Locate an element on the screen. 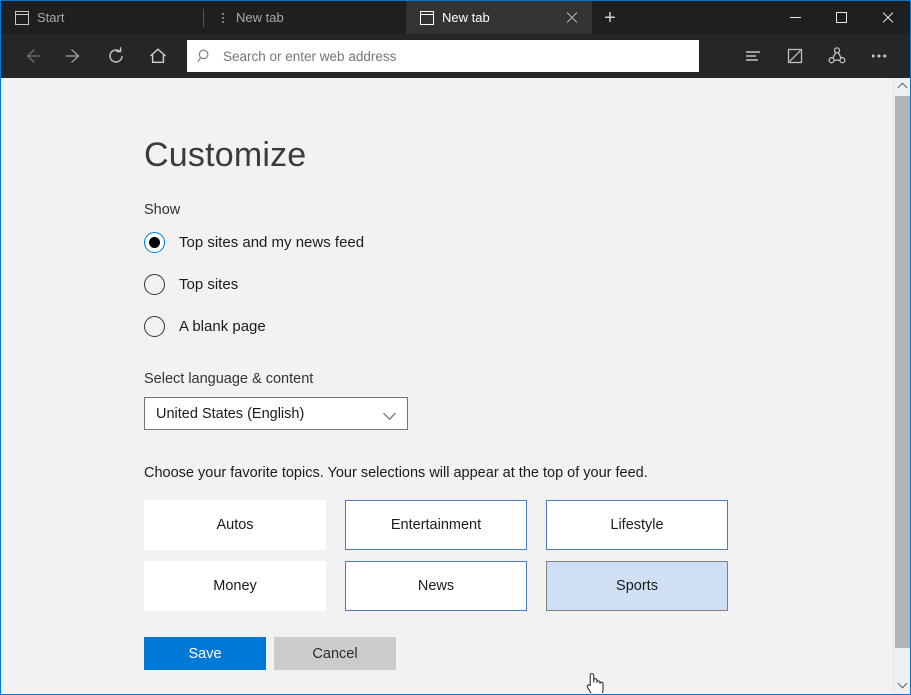 The height and width of the screenshot is (695, 911). vertical-scrollbar is located at coordinates (901, 385).